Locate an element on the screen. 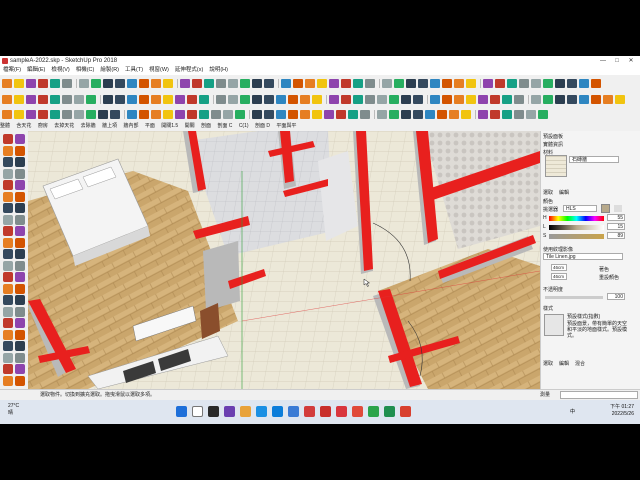 The image size is (640, 480). menu-view: 檢視(V) is located at coordinates (60, 70).